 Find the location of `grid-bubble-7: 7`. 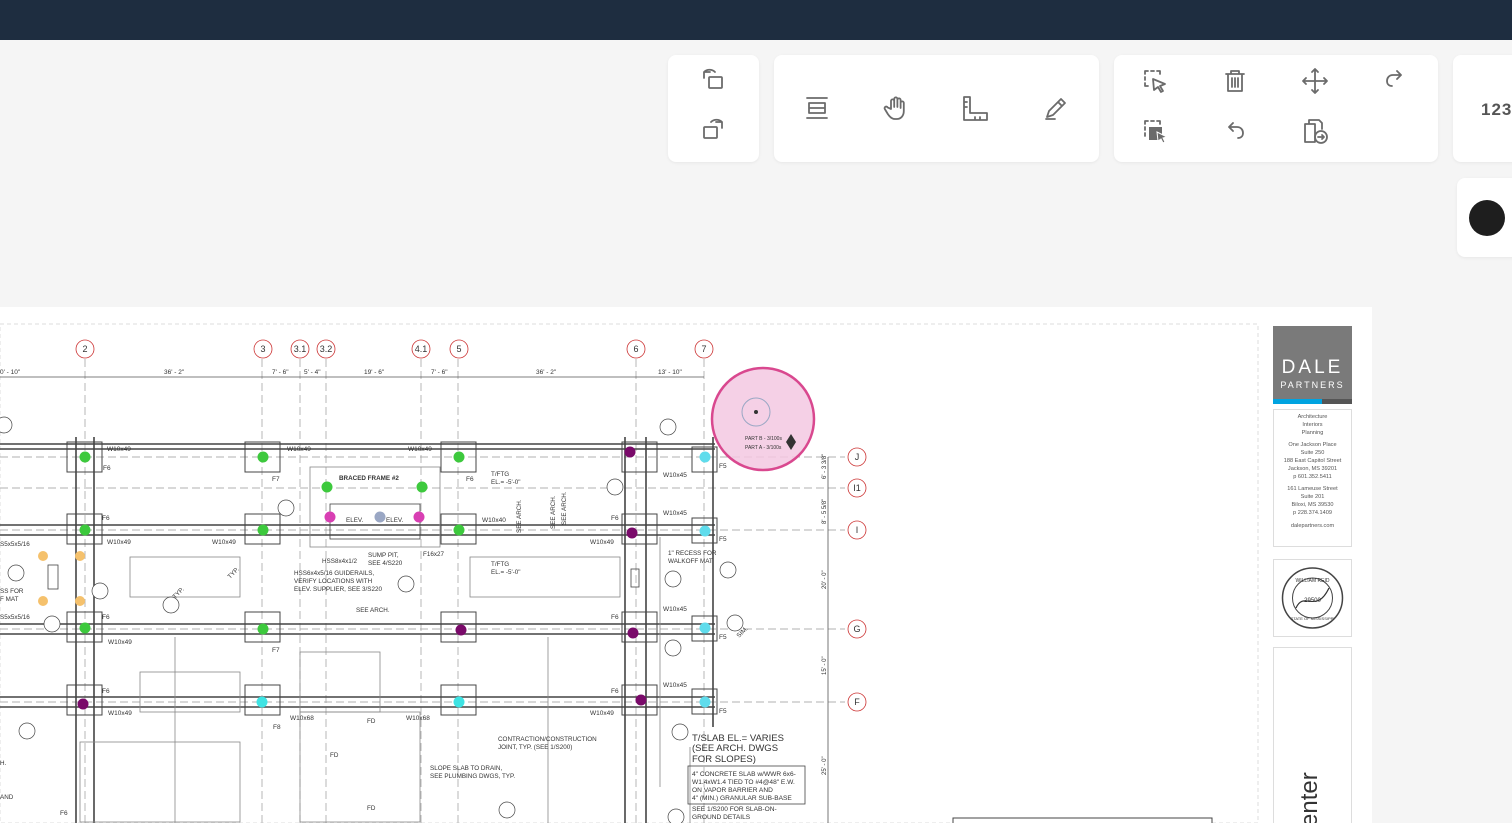

grid-bubble-7: 7 is located at coordinates (703, 349).